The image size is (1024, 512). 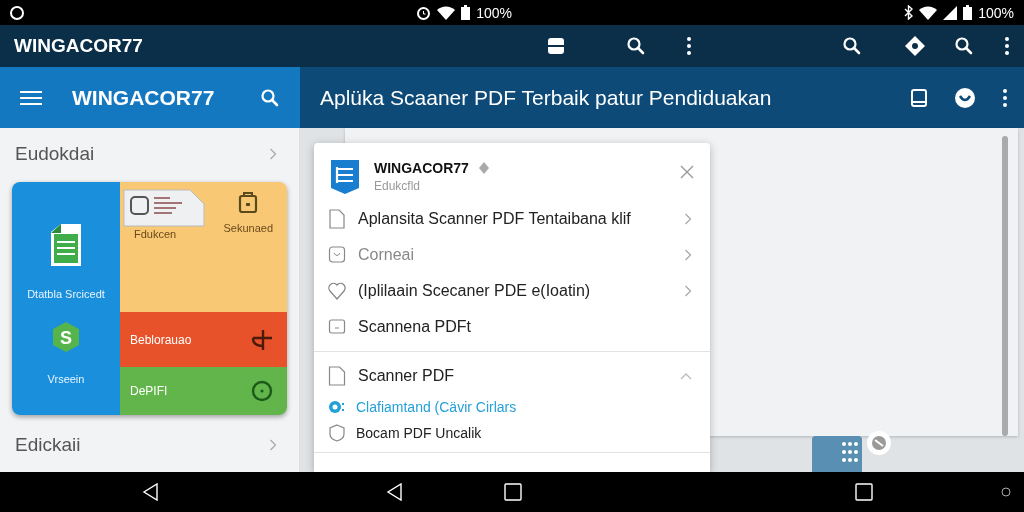 What do you see at coordinates (424, 12) in the screenshot?
I see `alarm-icon` at bounding box center [424, 12].